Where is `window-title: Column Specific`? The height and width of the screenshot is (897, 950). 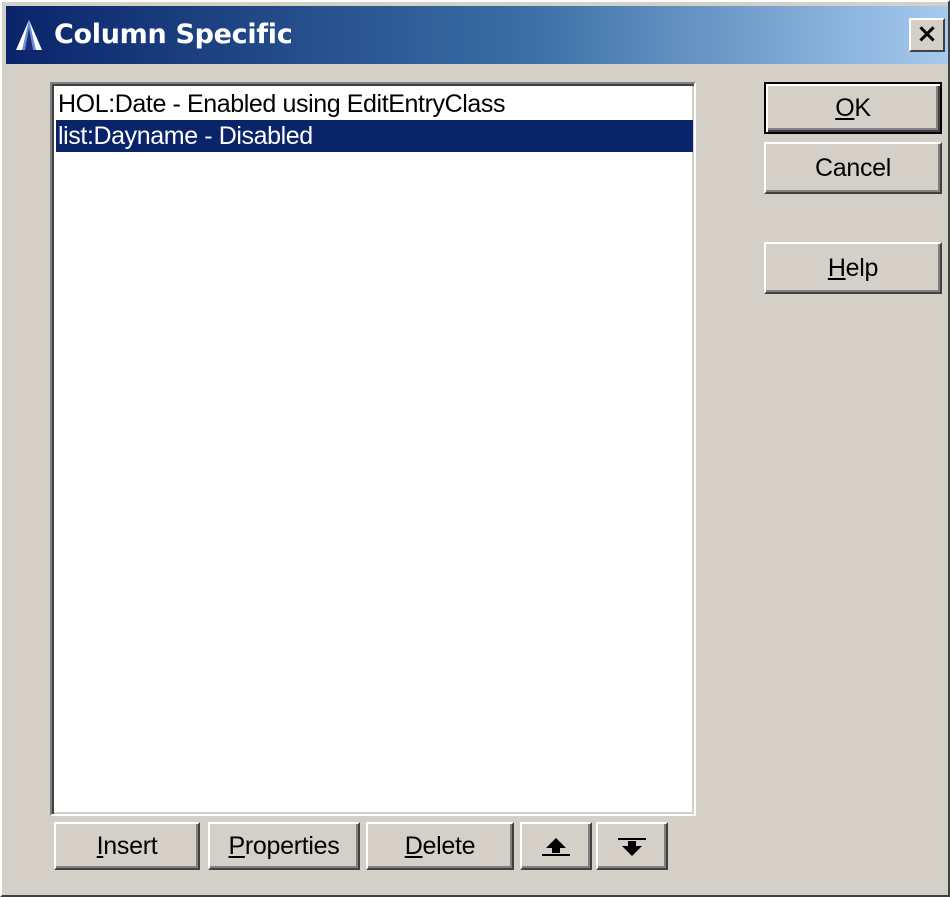
window-title: Column Specific is located at coordinates (173, 34).